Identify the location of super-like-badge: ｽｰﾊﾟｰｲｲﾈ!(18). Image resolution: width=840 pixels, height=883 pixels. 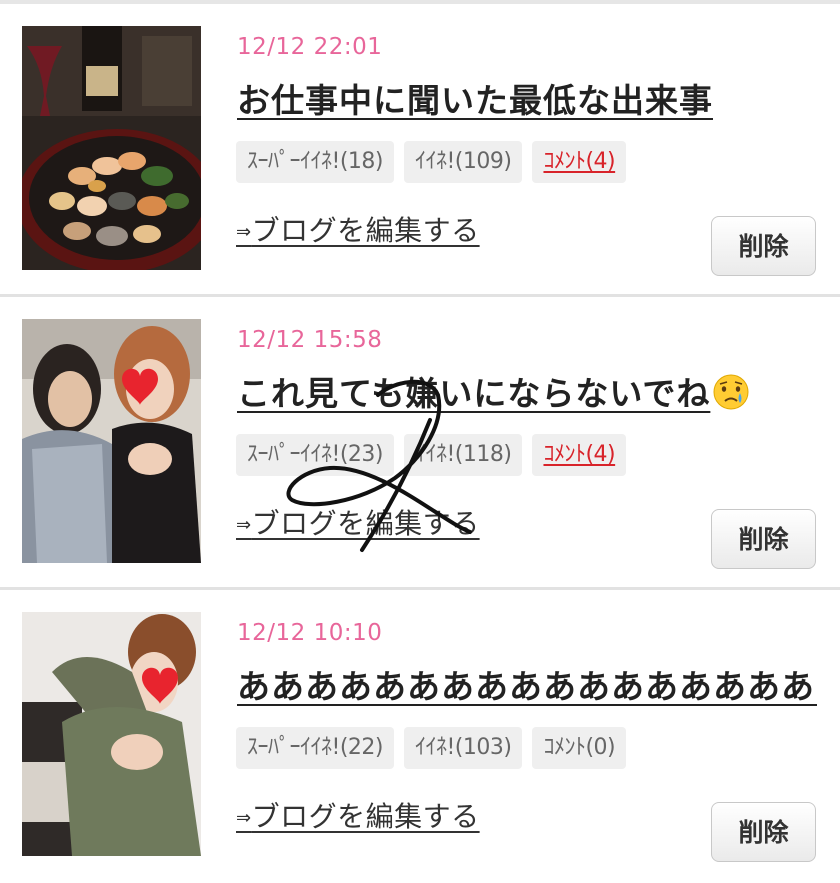
(315, 162).